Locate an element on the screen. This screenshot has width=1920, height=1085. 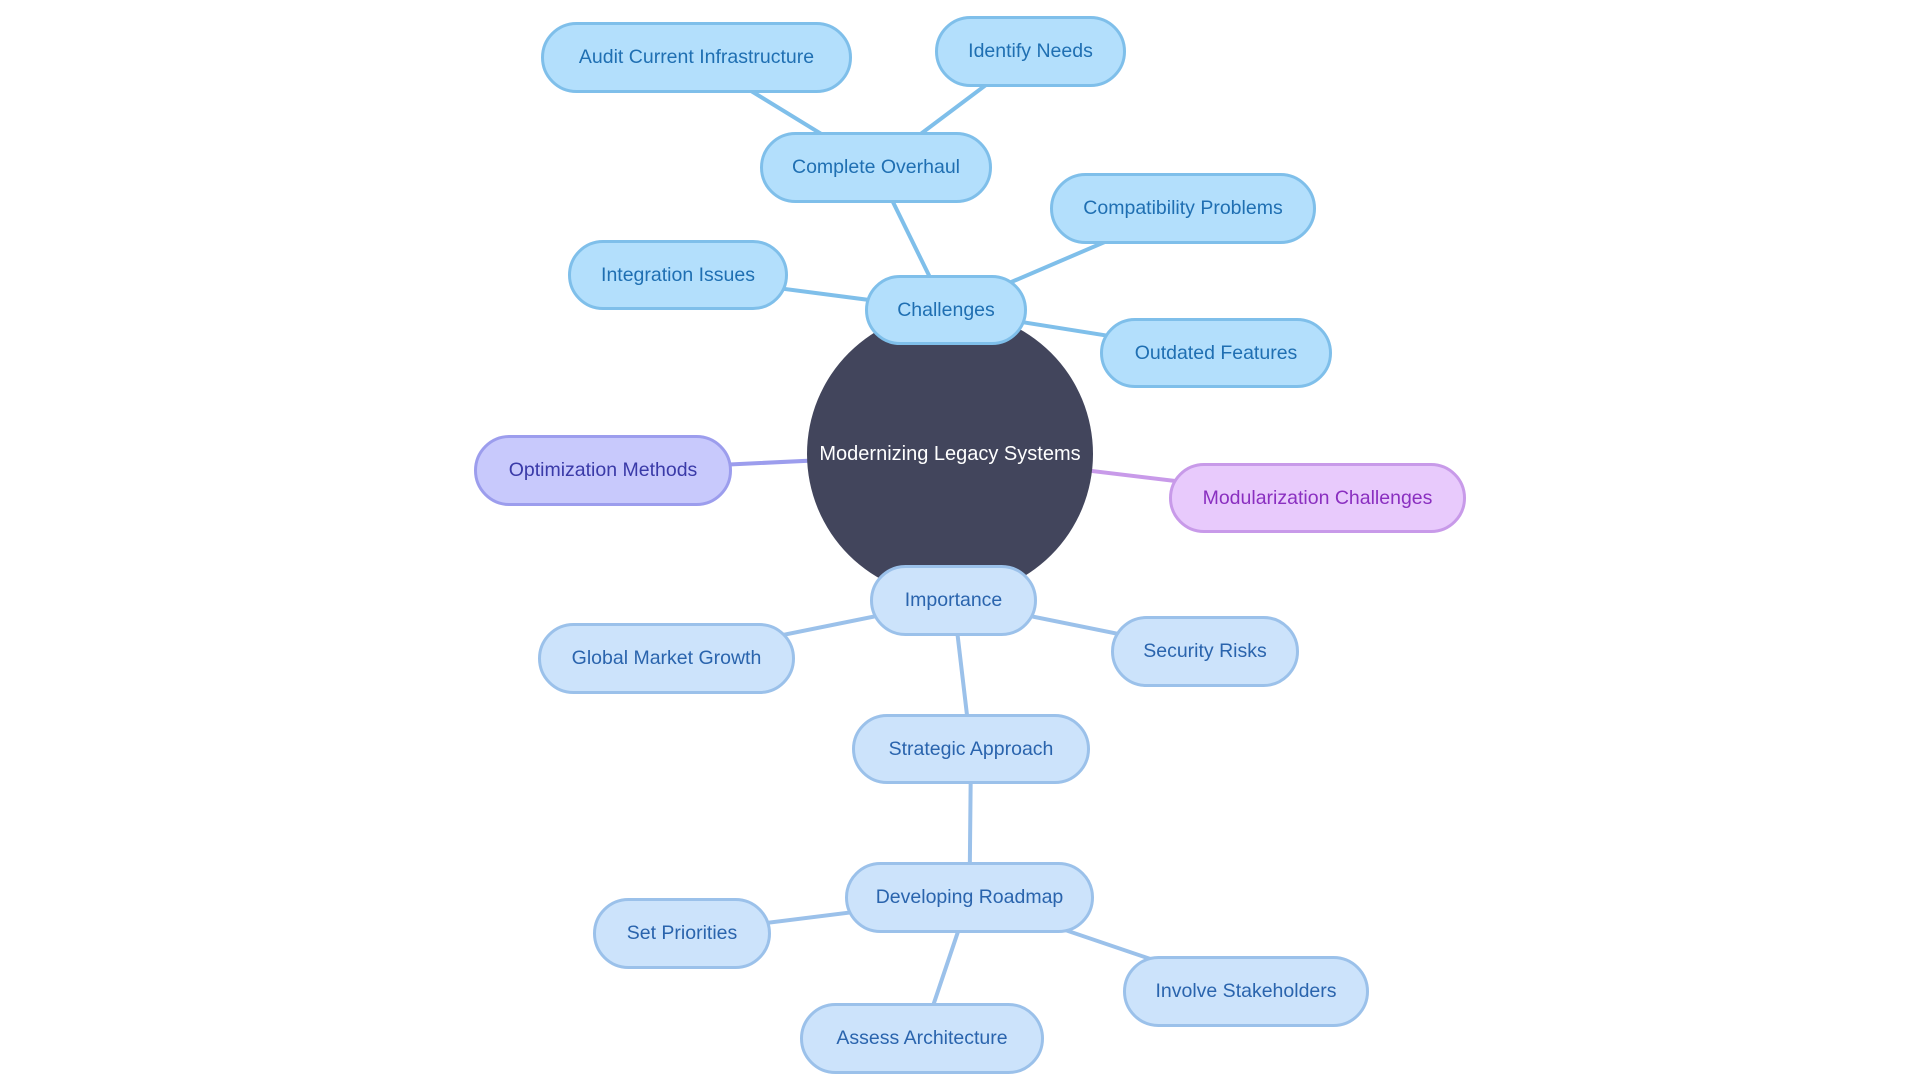
node-label: Security Risks is located at coordinates (1205, 651).